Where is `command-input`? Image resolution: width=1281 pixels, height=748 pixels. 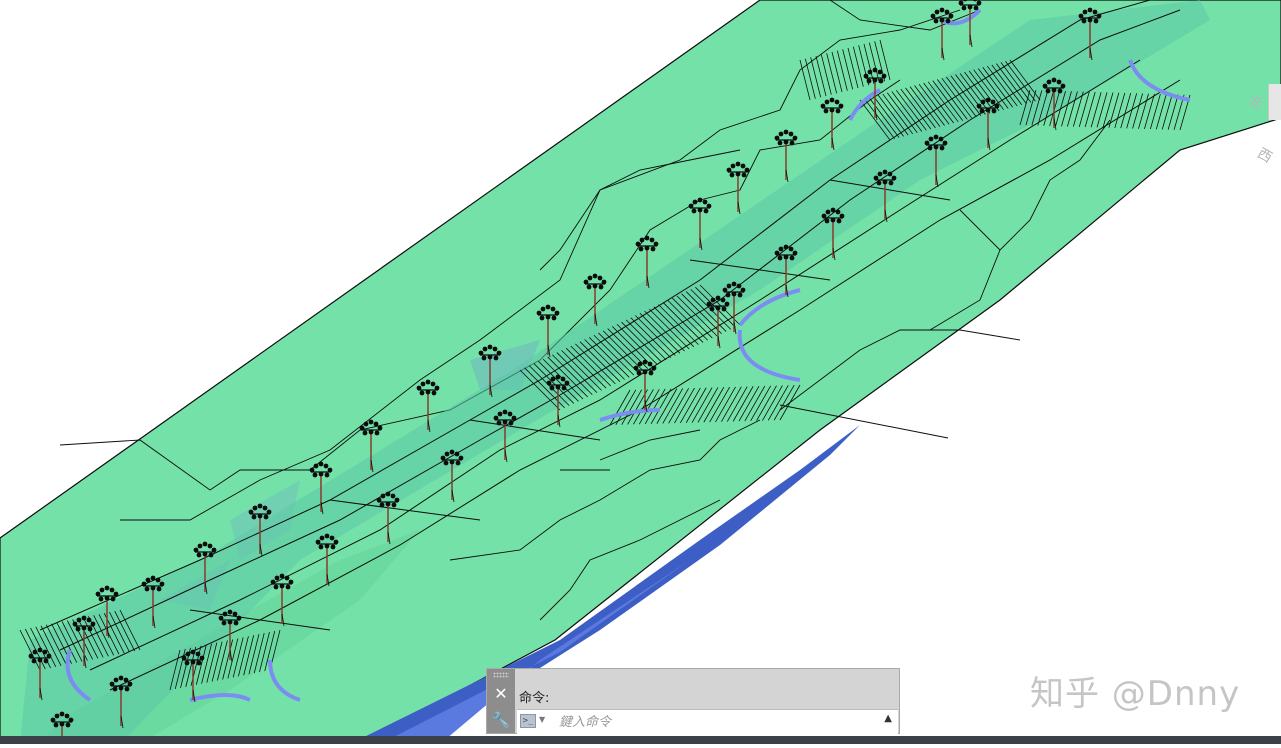
command-input is located at coordinates (709, 722).